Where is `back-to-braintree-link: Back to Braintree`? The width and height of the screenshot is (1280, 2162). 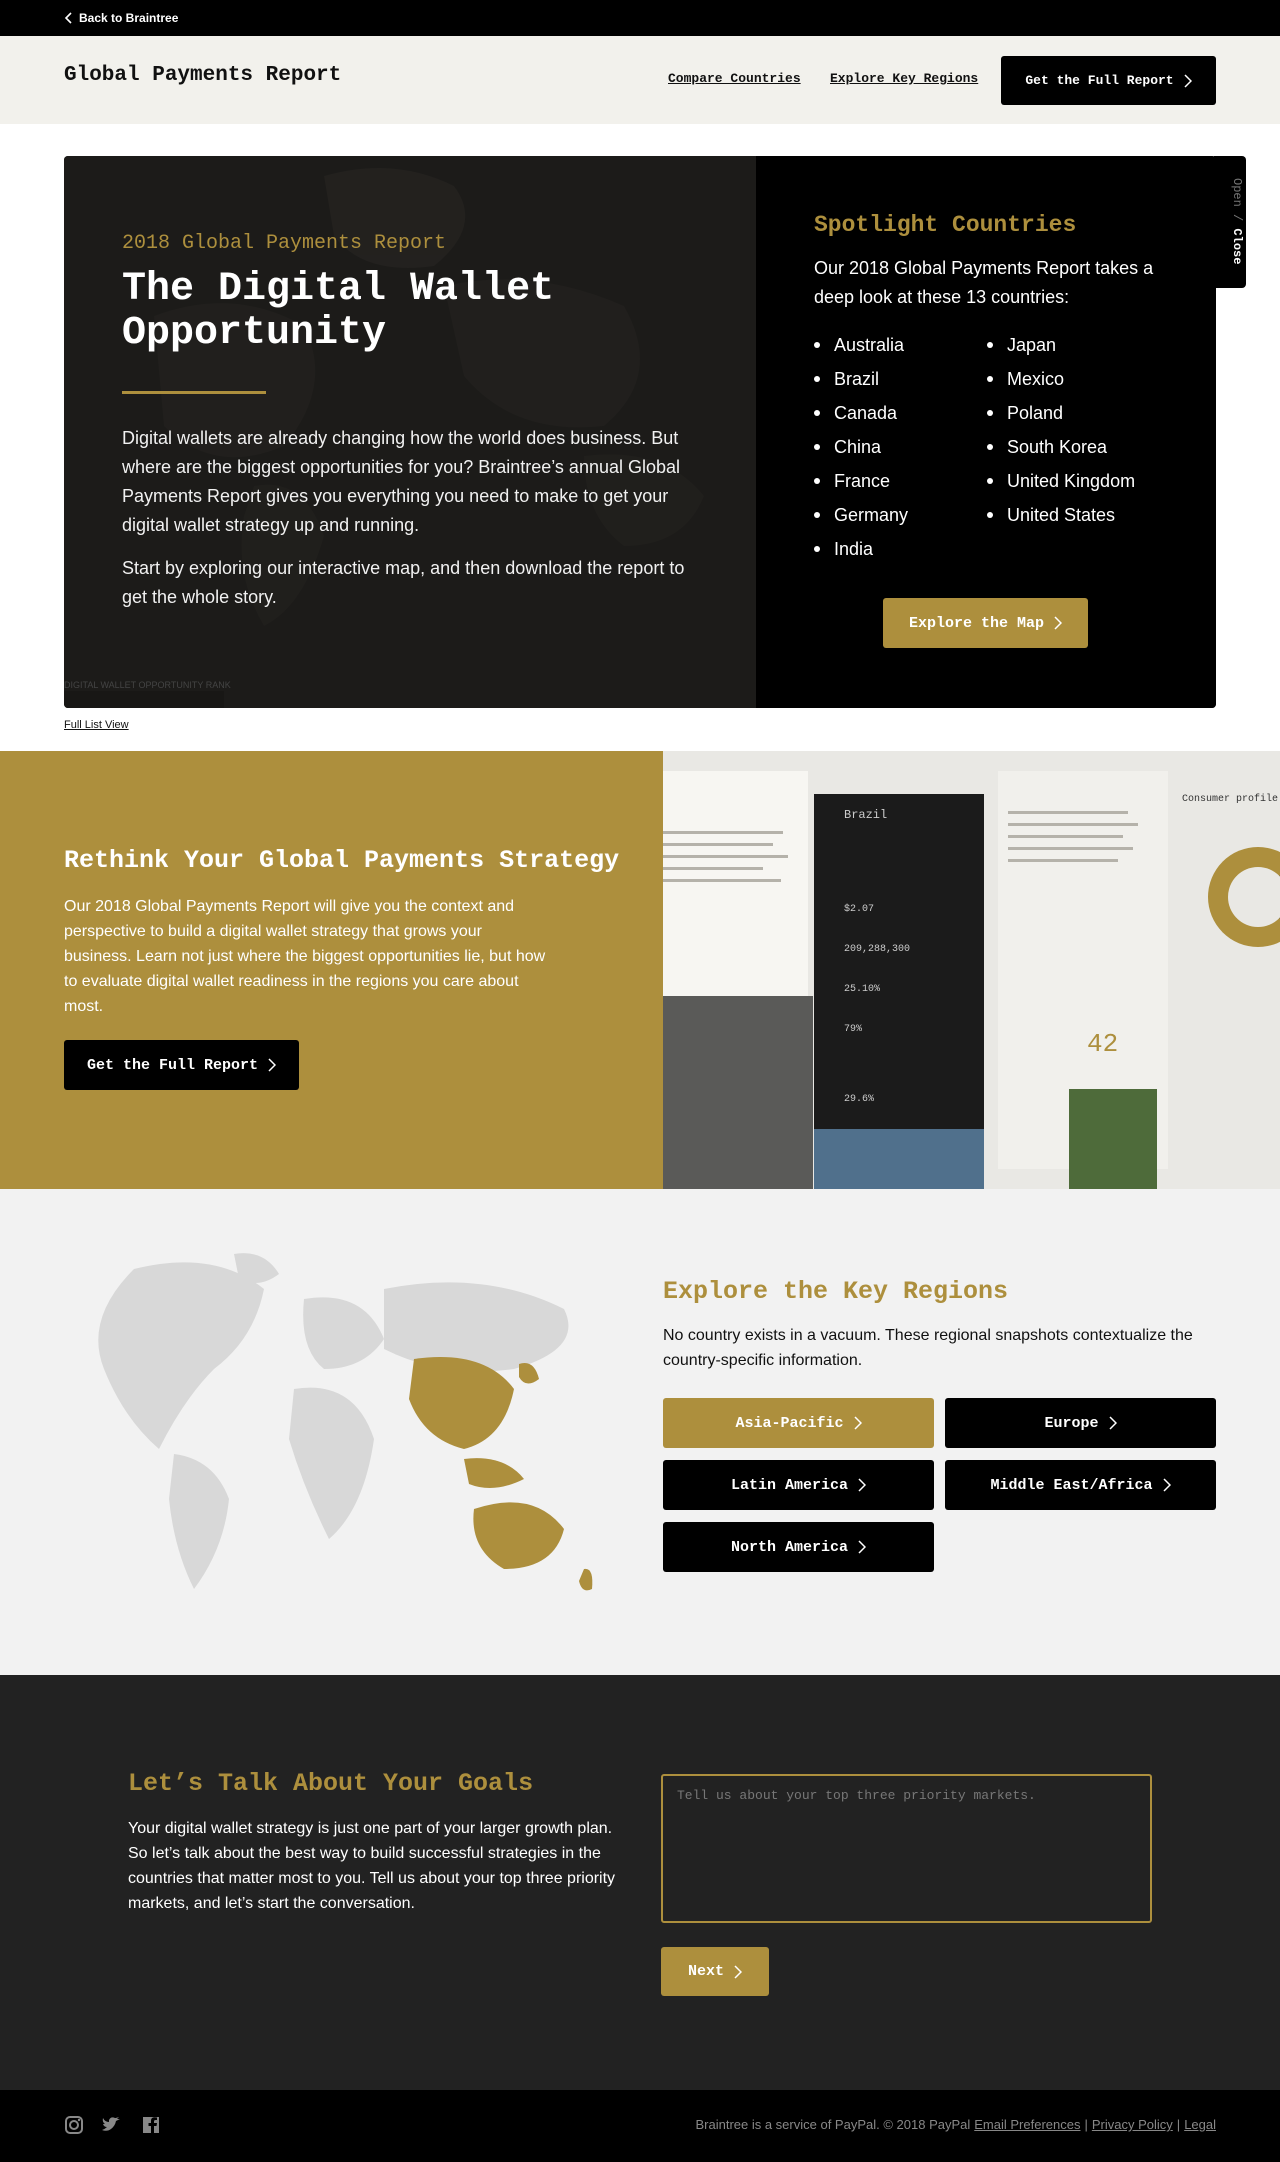
back-to-braintree-link: Back to Braintree is located at coordinates (121, 18).